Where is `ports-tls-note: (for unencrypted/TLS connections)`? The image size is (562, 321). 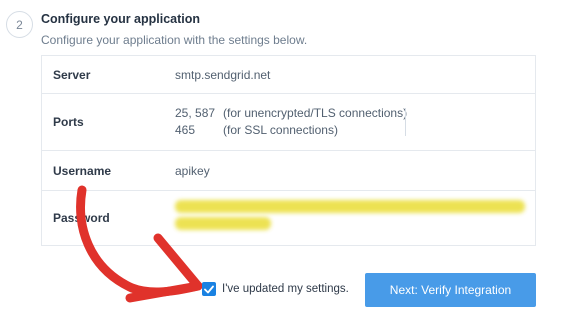 ports-tls-note: (for unencrypted/TLS connections) is located at coordinates (315, 113).